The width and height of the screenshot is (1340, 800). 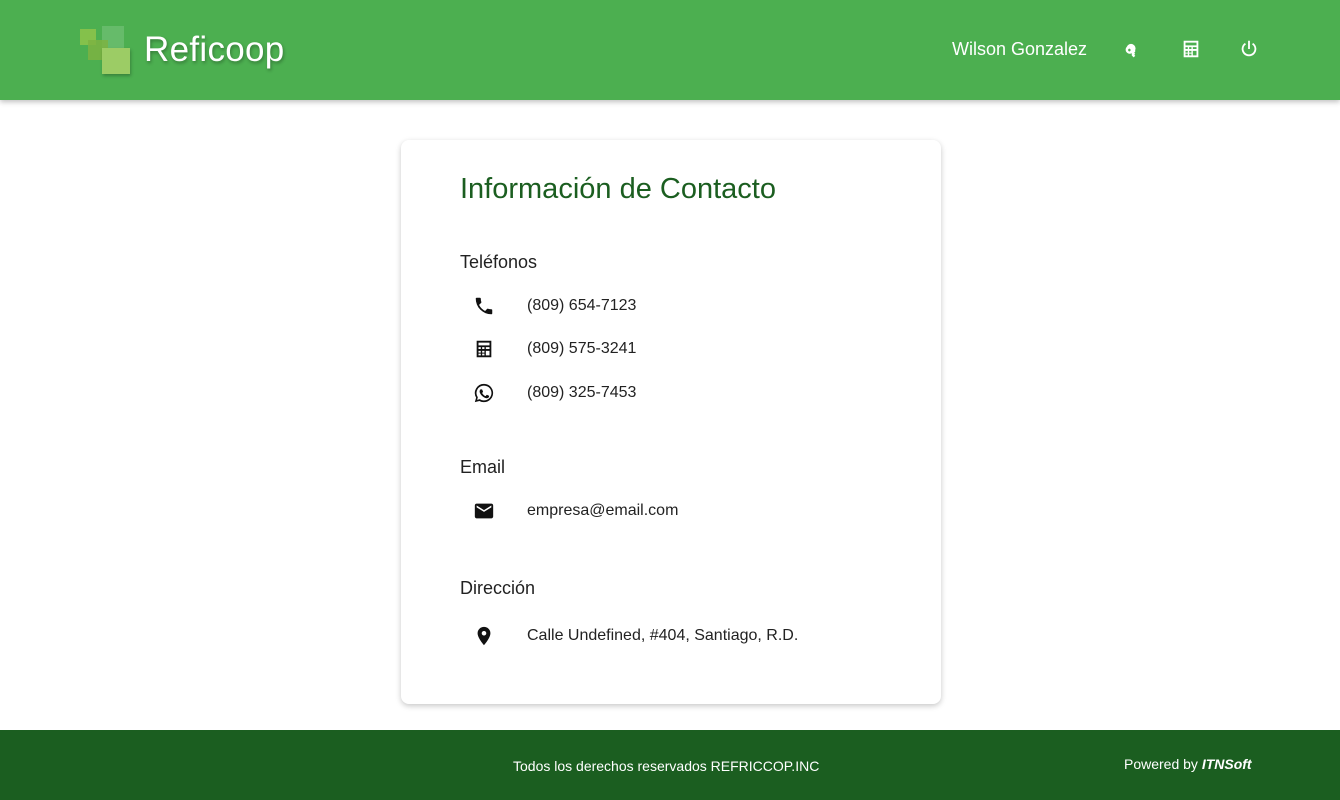 I want to click on phone-row: (809) 654-7123, so click(x=553, y=306).